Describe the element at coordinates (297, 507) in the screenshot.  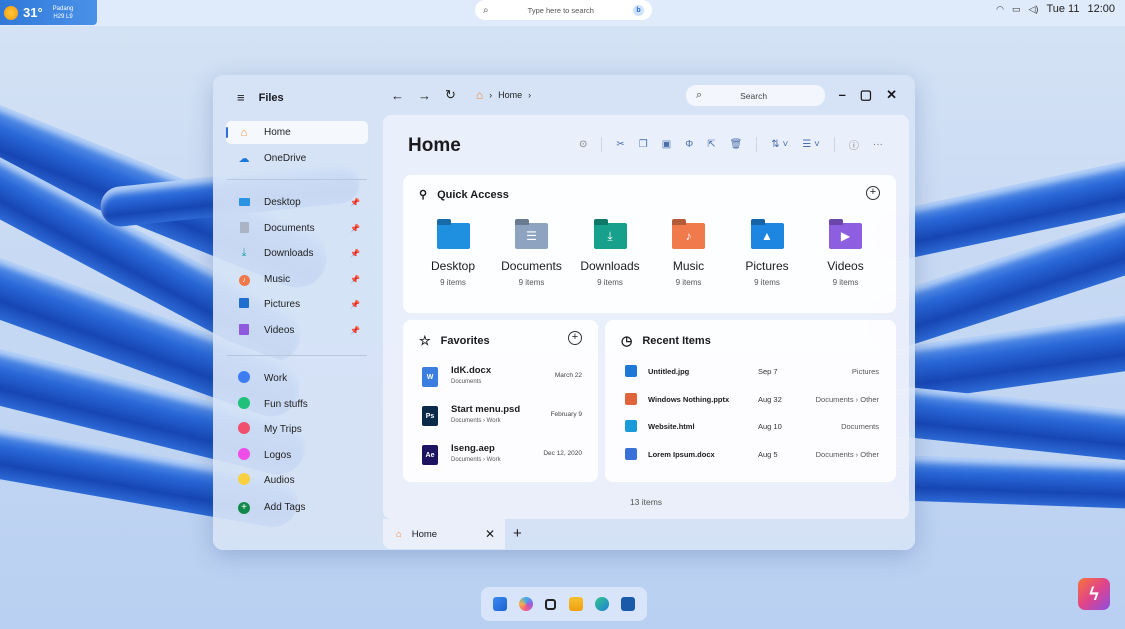
I see `add-tags-button: + Add Tags` at that location.